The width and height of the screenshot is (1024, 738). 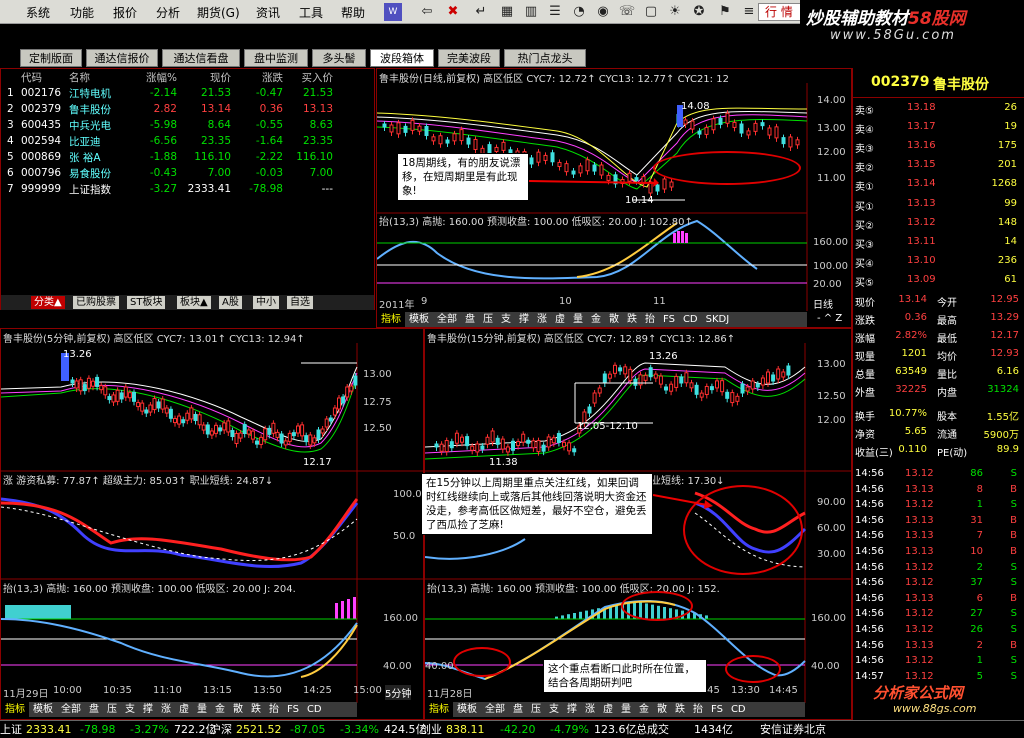 I want to click on category-tab-1: 已购股票, so click(x=96, y=302).